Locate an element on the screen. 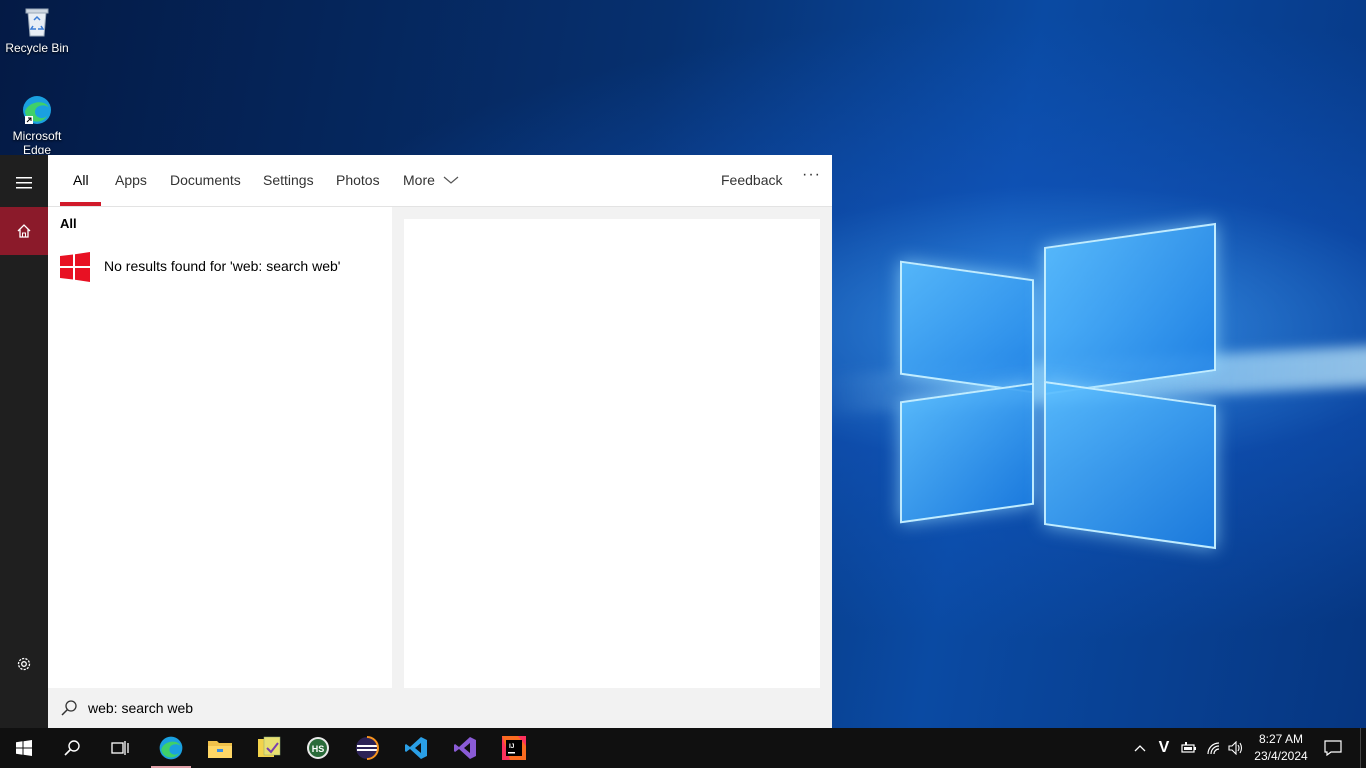  network-button is located at coordinates (1214, 748).